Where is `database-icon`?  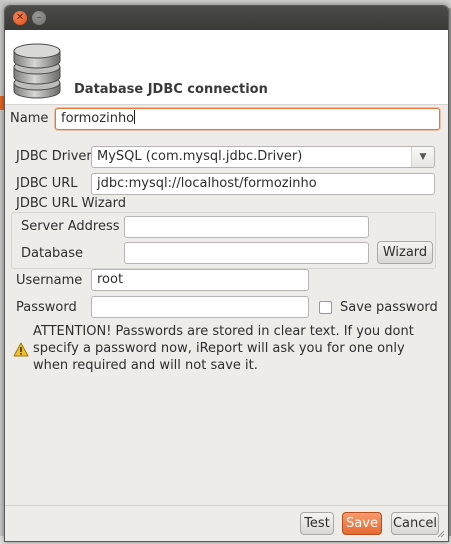 database-icon is located at coordinates (37, 71).